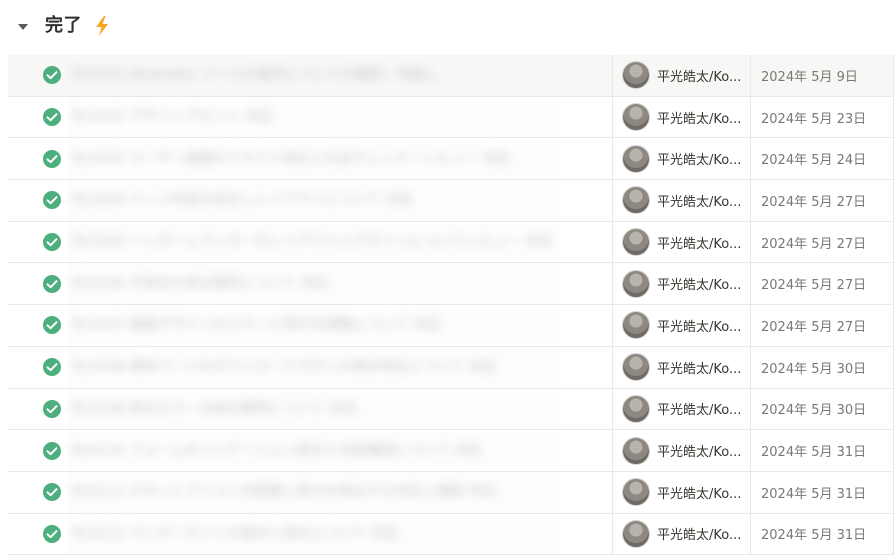 This screenshot has height=556, width=894. I want to click on caret-down-icon, so click(23, 27).